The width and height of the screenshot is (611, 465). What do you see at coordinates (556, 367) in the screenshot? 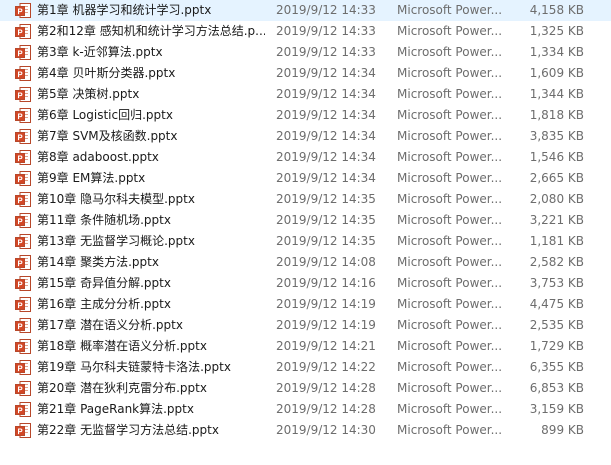
I see `file-size: 6,355 KB` at bounding box center [556, 367].